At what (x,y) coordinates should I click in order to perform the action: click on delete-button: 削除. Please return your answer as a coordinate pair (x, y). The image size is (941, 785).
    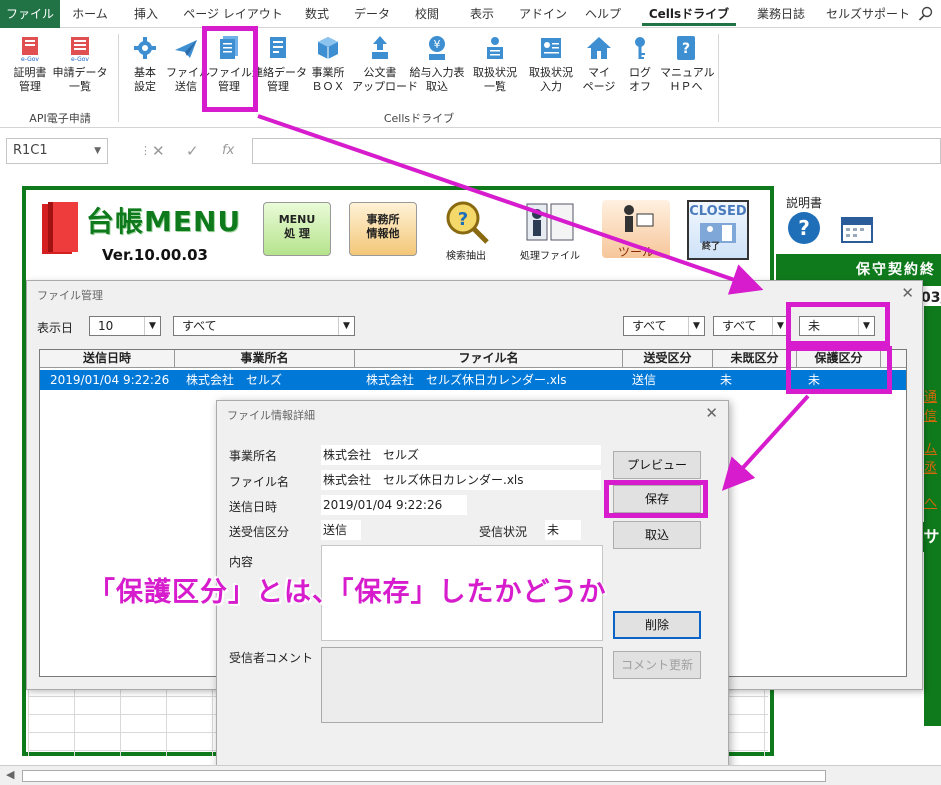
    Looking at the image, I should click on (657, 625).